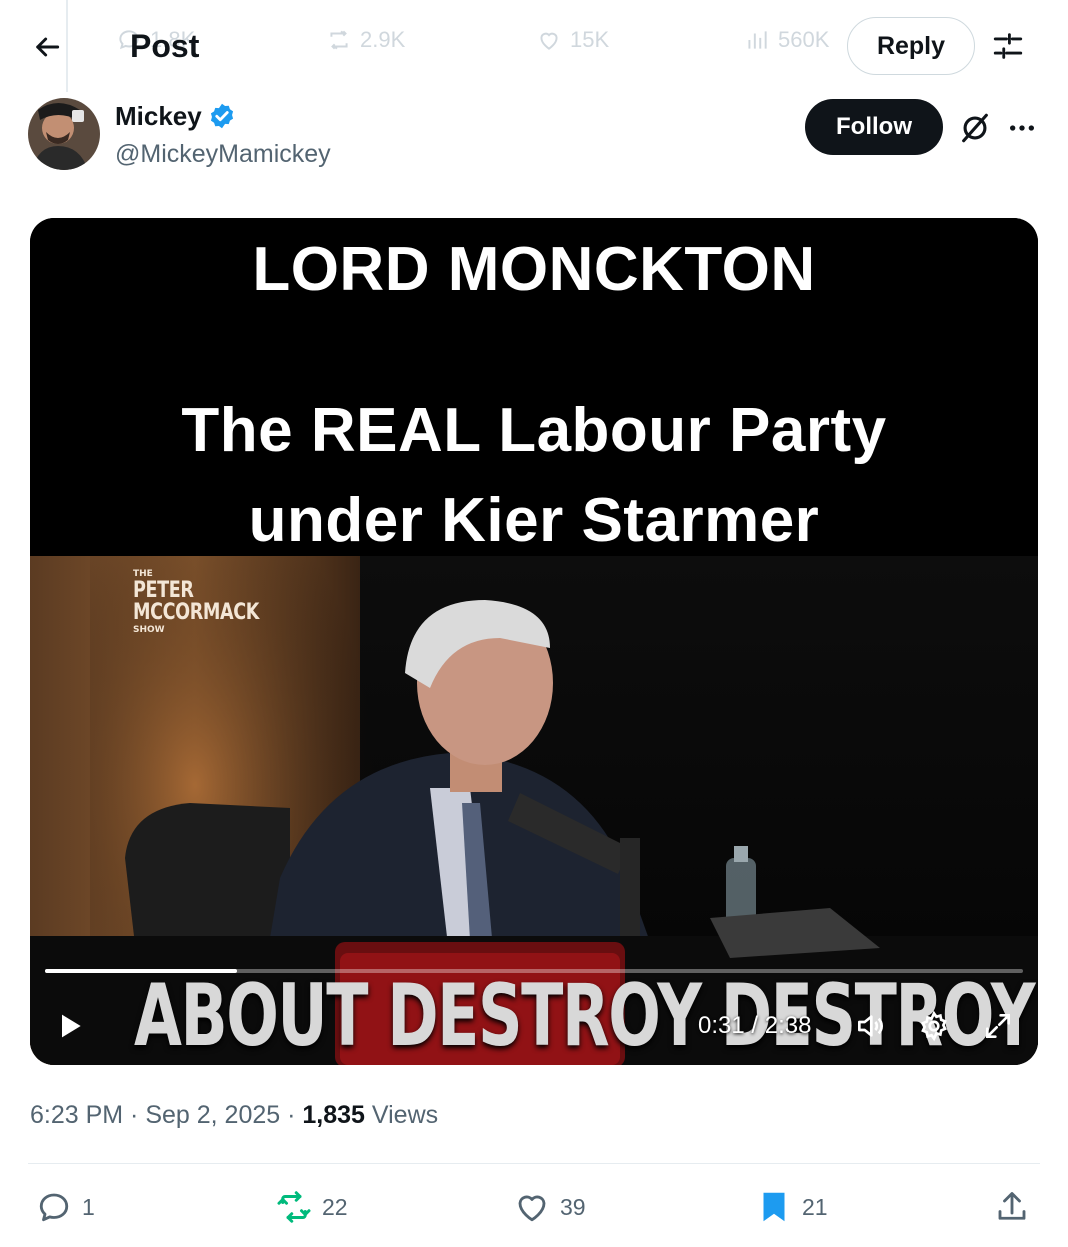  I want to click on post-meta: 6:23 PM · Sep 2, 2025 · 1,835 Views, so click(234, 1115).